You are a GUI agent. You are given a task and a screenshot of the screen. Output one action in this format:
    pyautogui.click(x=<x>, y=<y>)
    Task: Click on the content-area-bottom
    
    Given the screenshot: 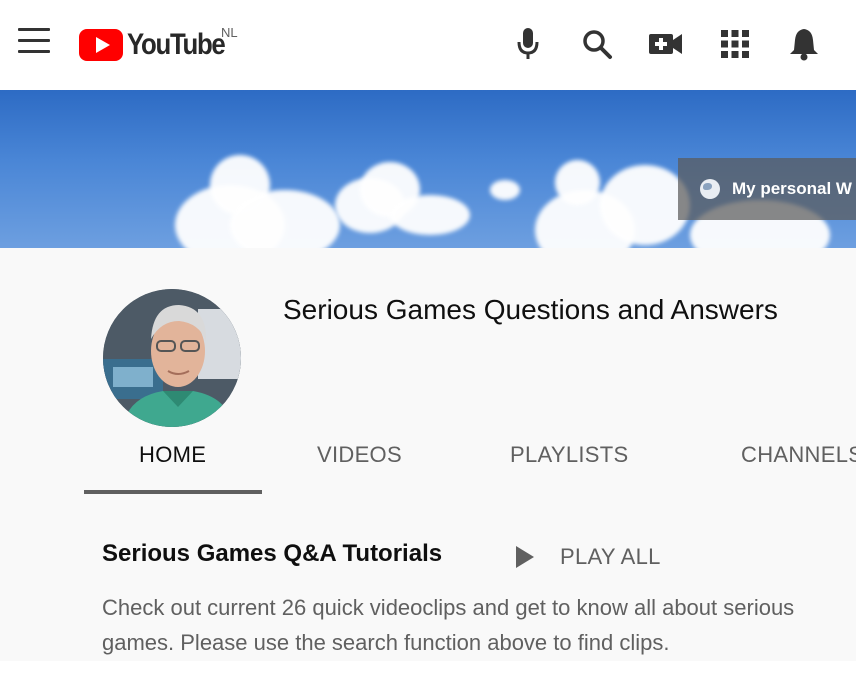 What is the action you would take?
    pyautogui.click(x=428, y=675)
    